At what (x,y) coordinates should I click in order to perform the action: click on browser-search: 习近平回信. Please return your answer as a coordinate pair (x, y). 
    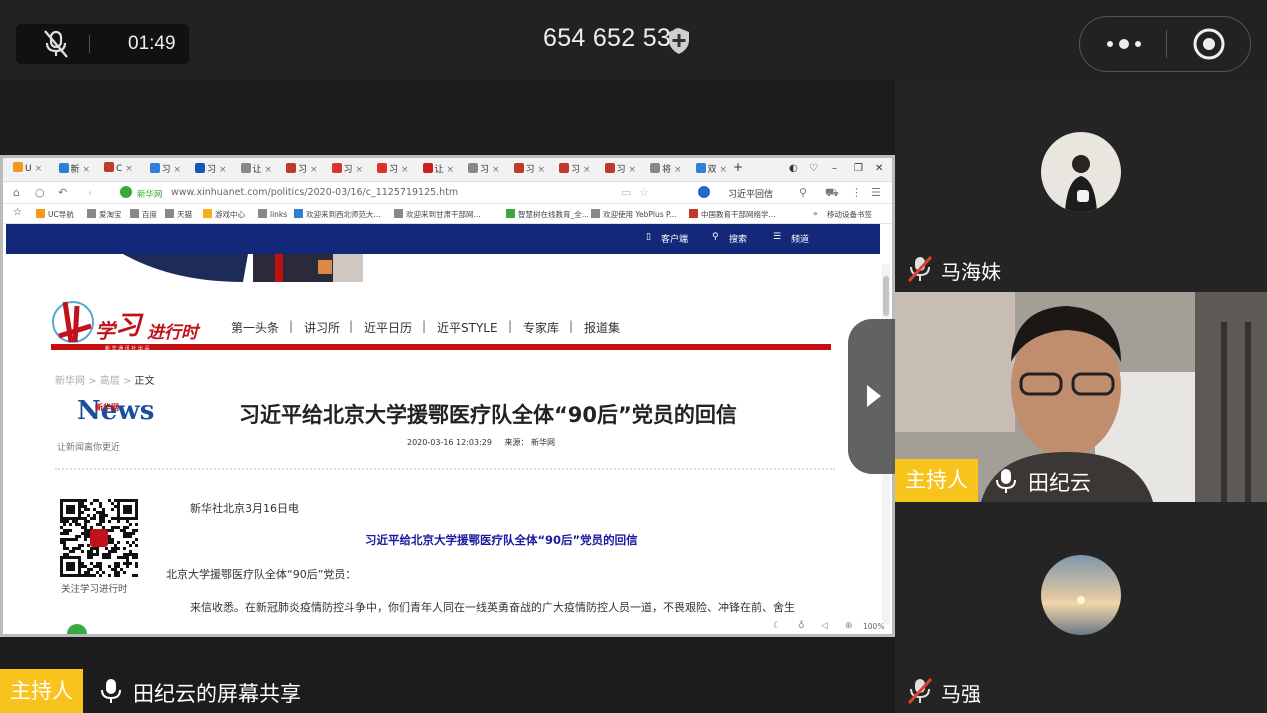
    Looking at the image, I should click on (748, 193).